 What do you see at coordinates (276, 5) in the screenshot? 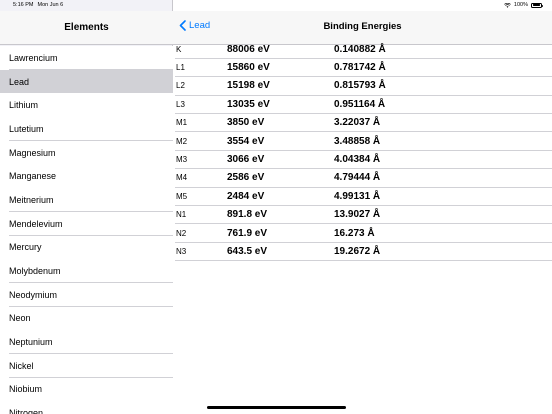
I see `status-bar: 5:16 PM Mon Jun 6 100%` at bounding box center [276, 5].